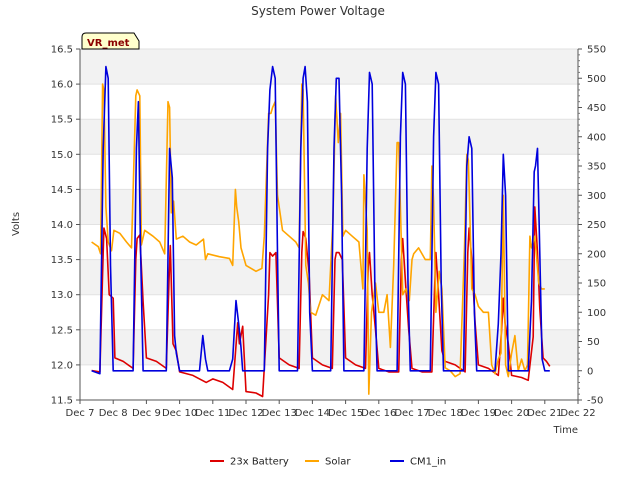  Describe the element at coordinates (478, 413) in the screenshot. I see `x-tick-label: Dec 19` at that location.